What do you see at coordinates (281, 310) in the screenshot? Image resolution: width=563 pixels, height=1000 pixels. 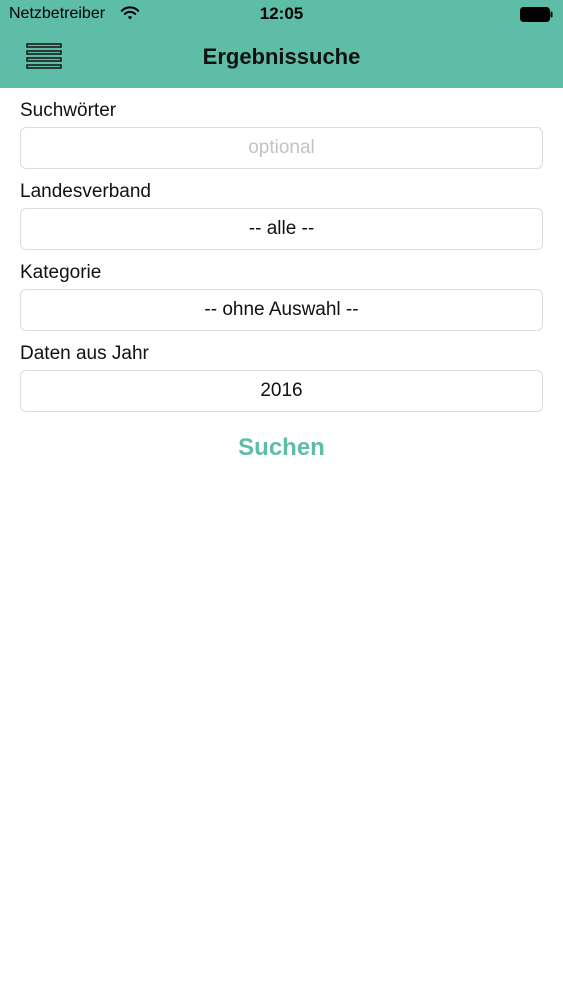 I see `category-select: -- ohne Auswahl --` at bounding box center [281, 310].